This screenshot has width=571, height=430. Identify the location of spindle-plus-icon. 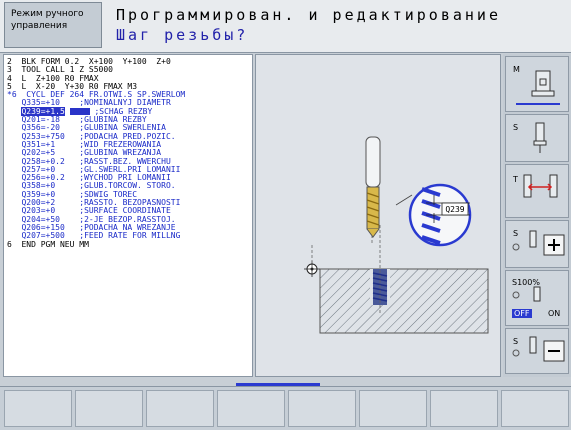
(538, 243).